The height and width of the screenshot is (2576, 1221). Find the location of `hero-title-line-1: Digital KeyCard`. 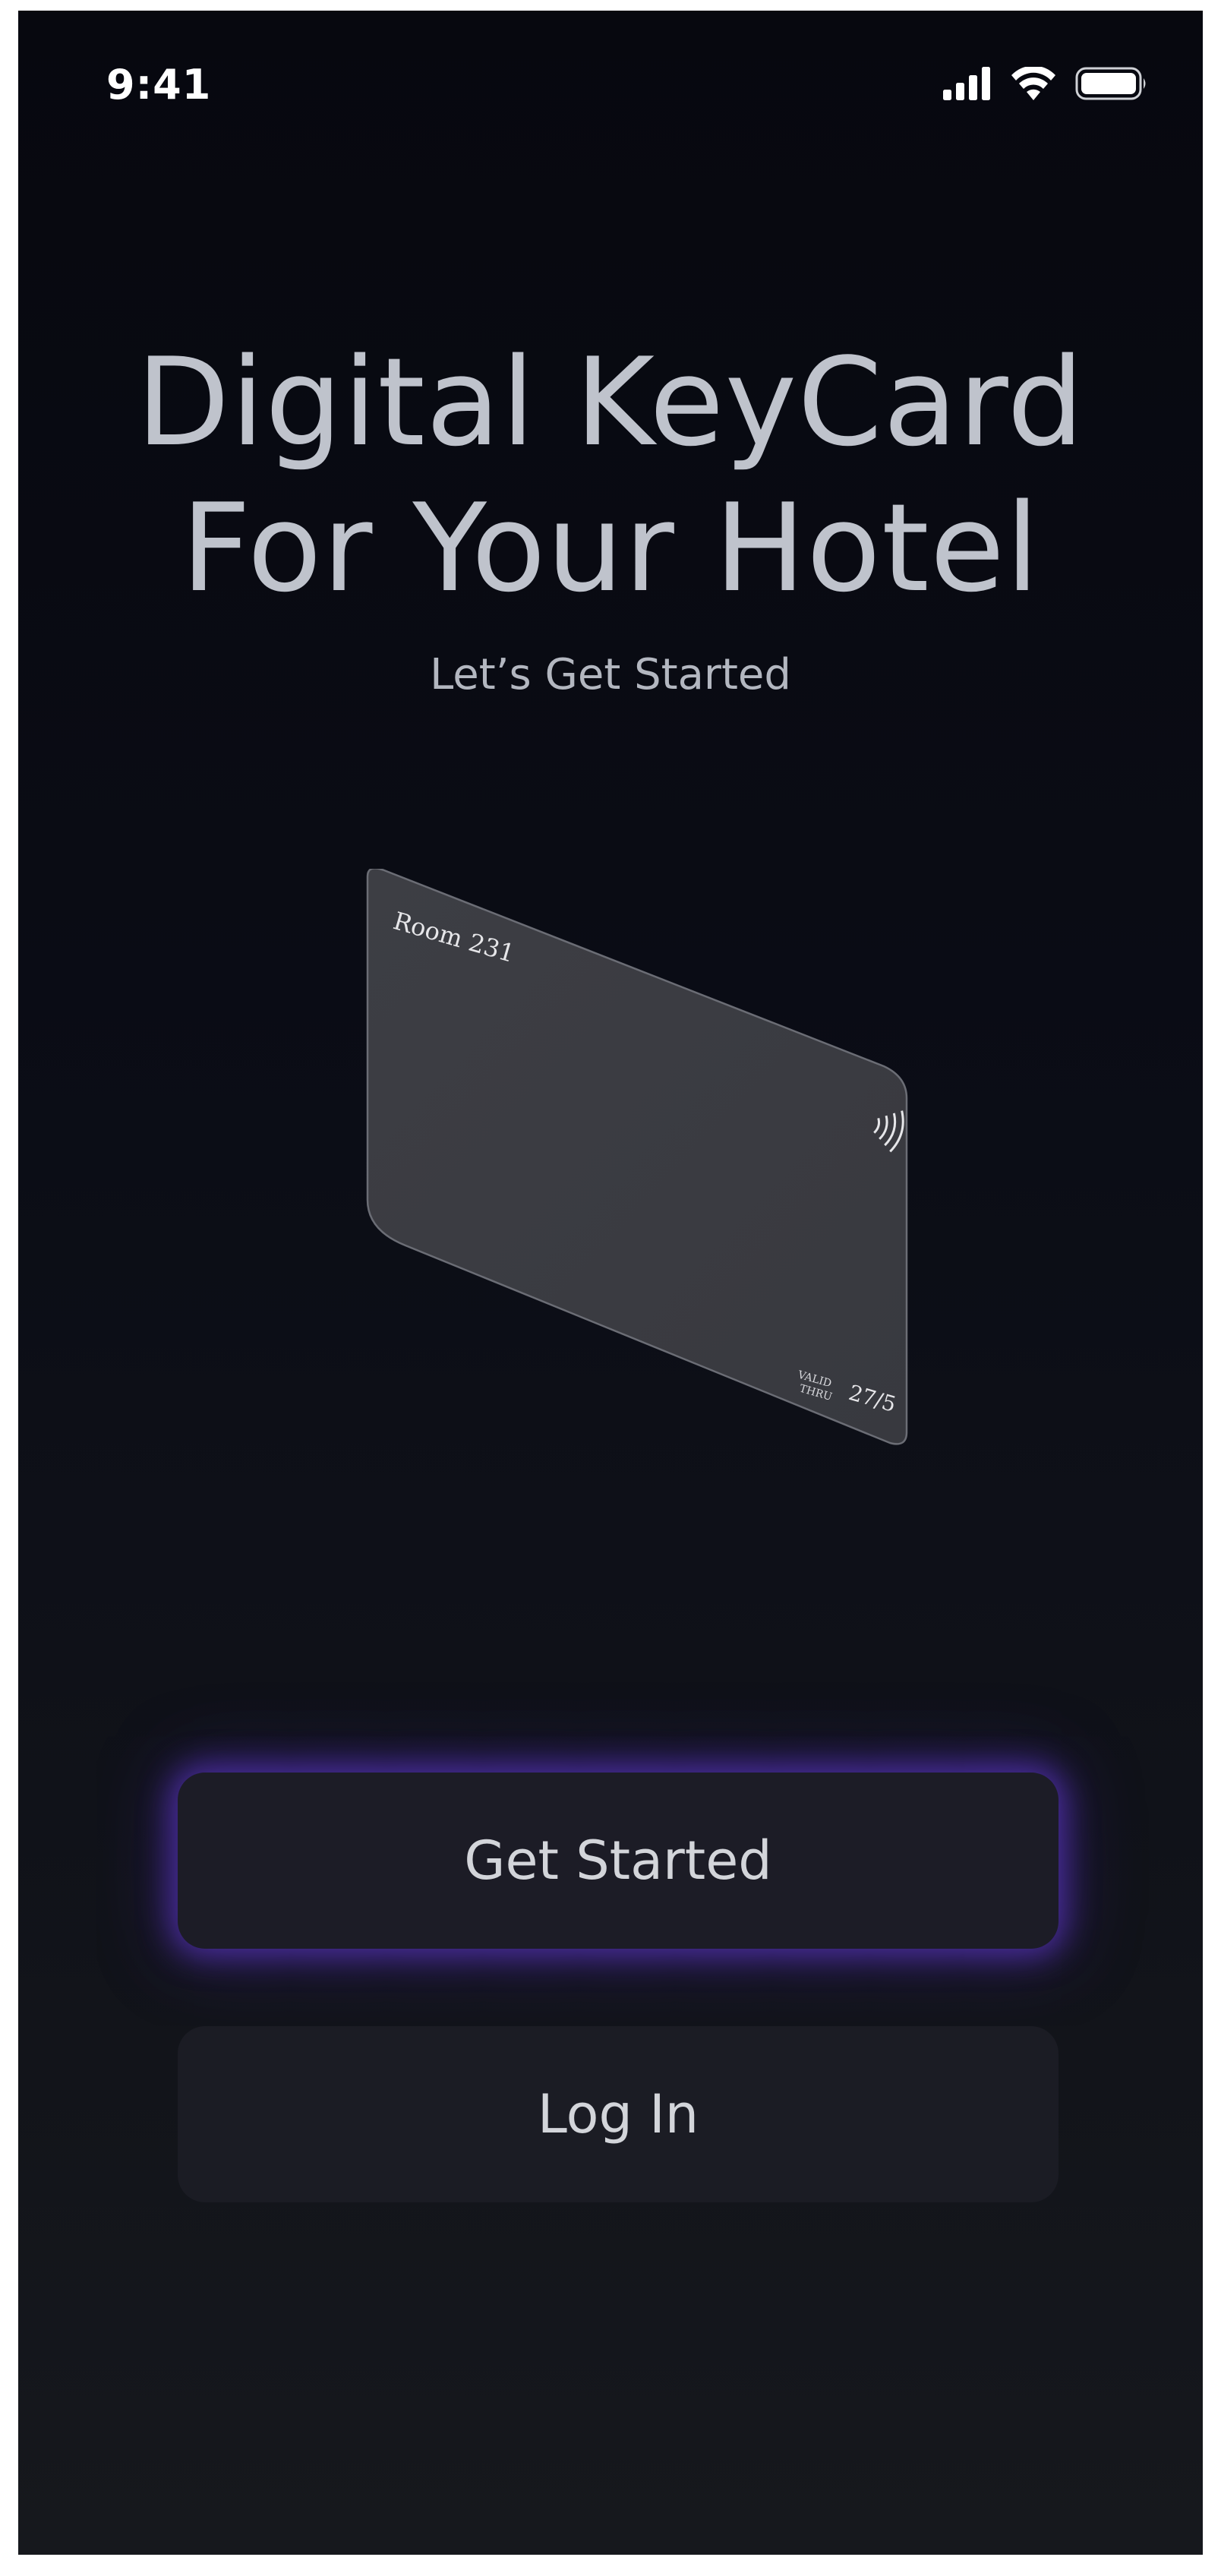

hero-title-line-1: Digital KeyCard is located at coordinates (610, 402).